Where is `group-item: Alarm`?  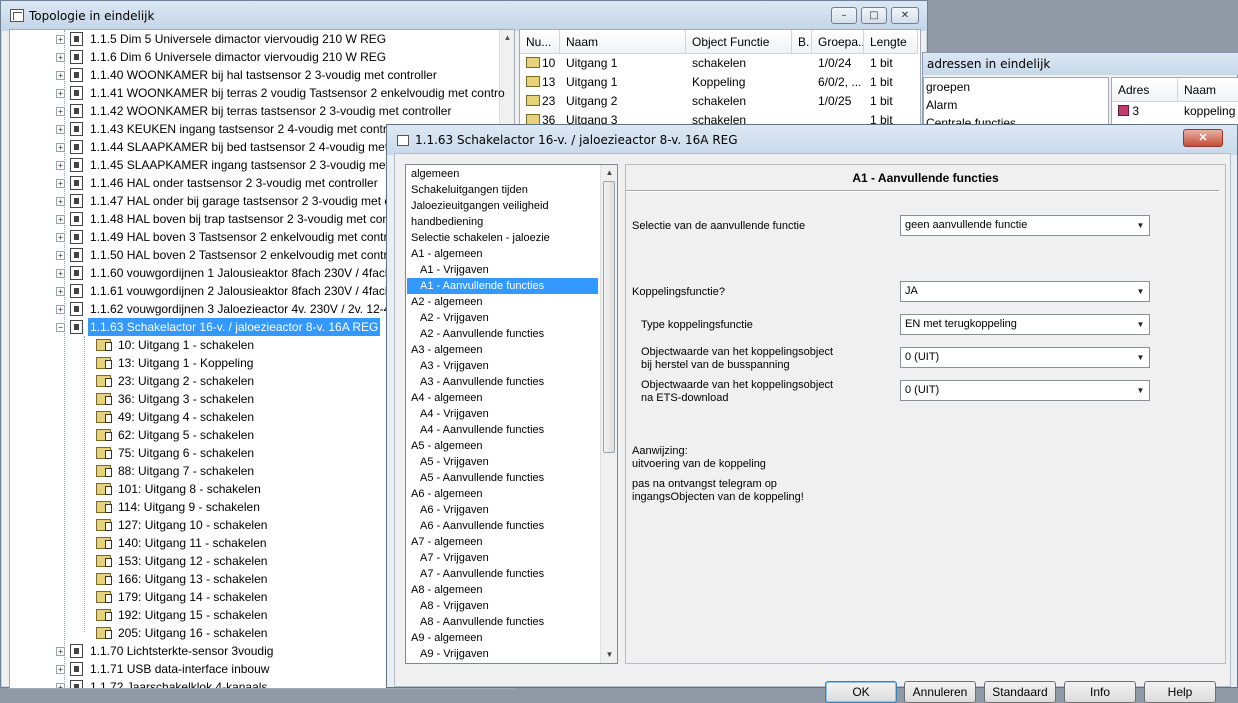
group-item: Alarm is located at coordinates (1016, 105).